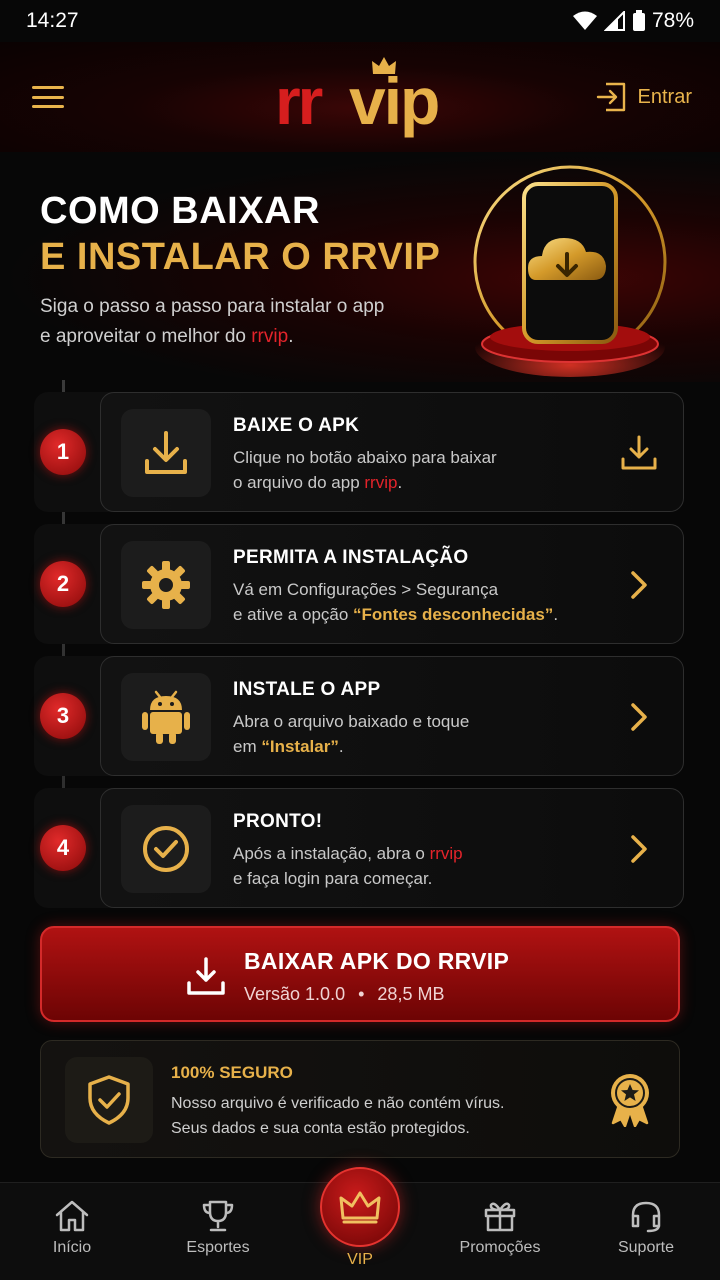 This screenshot has width=720, height=1280. I want to click on step-title: PERMITA A INSTALAÇÃO, so click(351, 557).